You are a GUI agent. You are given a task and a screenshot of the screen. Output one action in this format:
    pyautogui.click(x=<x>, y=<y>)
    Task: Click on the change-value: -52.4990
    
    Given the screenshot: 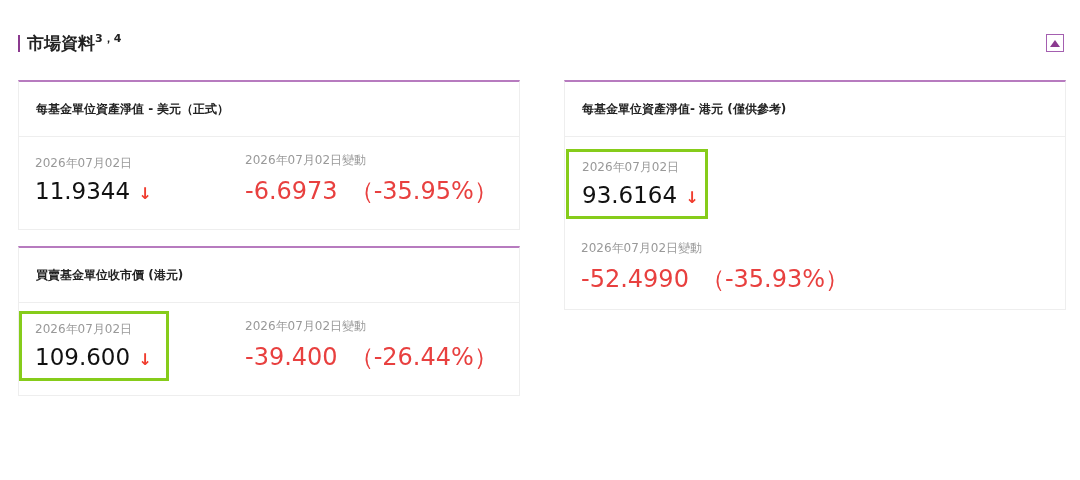 What is the action you would take?
    pyautogui.click(x=635, y=279)
    